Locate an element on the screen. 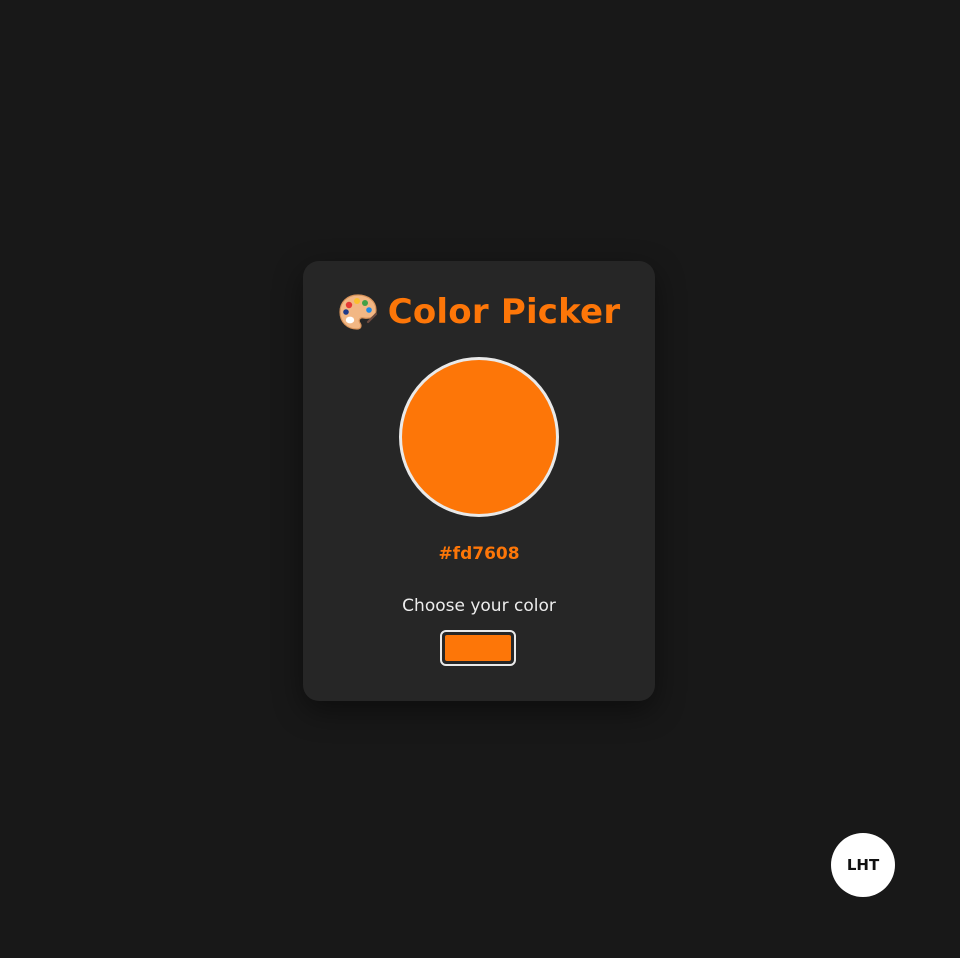 This screenshot has height=958, width=960. hex-value: #fd7608 is located at coordinates (479, 554).